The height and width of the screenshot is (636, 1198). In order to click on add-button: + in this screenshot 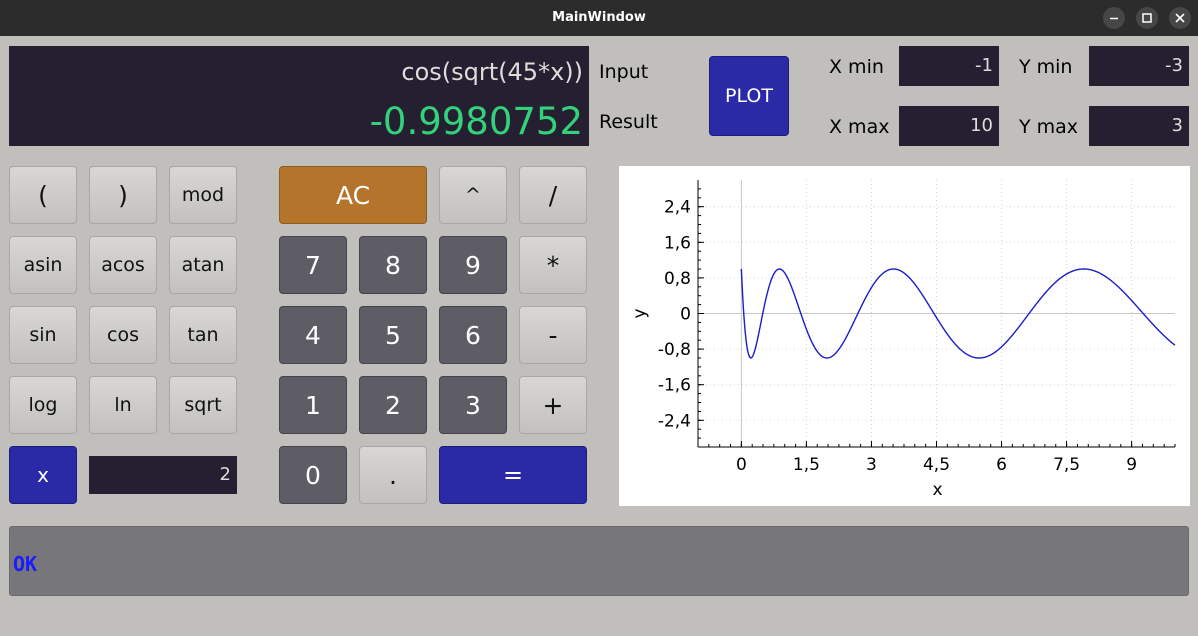, I will do `click(553, 405)`.